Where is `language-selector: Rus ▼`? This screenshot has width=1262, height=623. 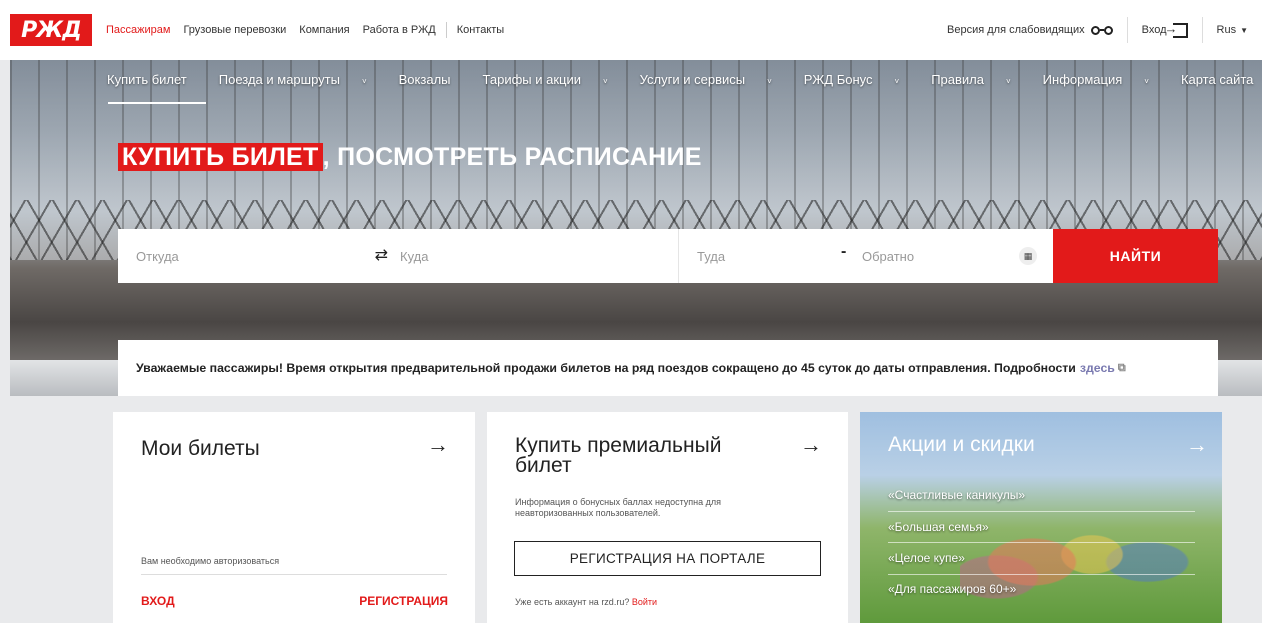
language-selector: Rus ▼ is located at coordinates (1232, 30).